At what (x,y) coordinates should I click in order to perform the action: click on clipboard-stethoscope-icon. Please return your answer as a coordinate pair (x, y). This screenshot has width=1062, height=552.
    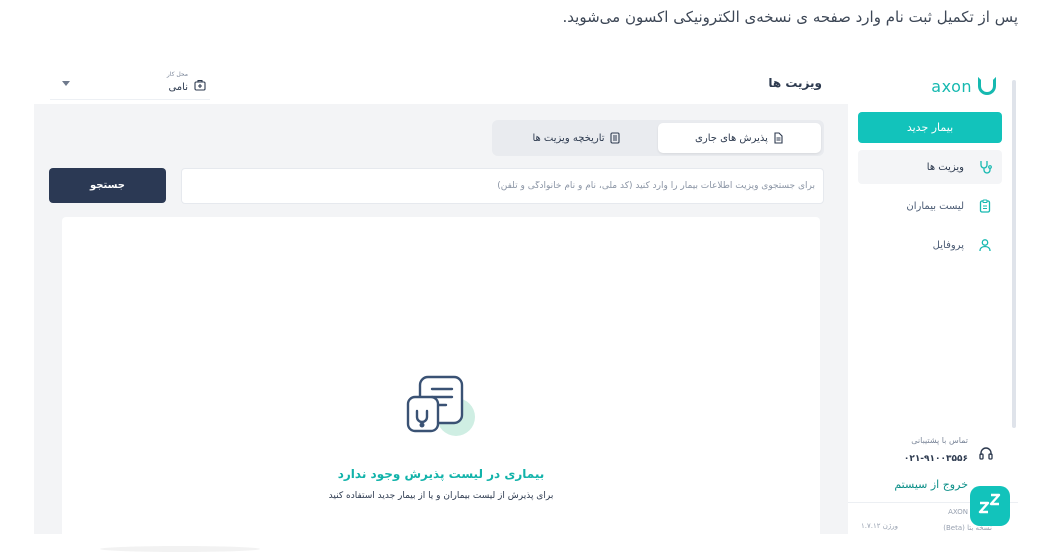
    Looking at the image, I should click on (442, 409).